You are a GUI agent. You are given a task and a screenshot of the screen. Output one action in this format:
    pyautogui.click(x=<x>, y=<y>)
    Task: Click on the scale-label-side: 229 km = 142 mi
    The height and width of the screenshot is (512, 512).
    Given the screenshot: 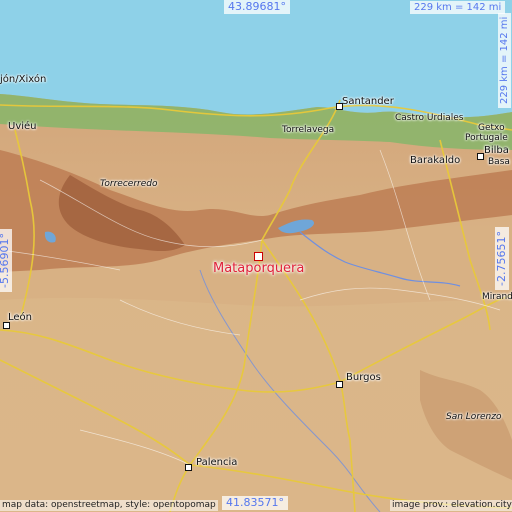 What is the action you would take?
    pyautogui.click(x=504, y=60)
    